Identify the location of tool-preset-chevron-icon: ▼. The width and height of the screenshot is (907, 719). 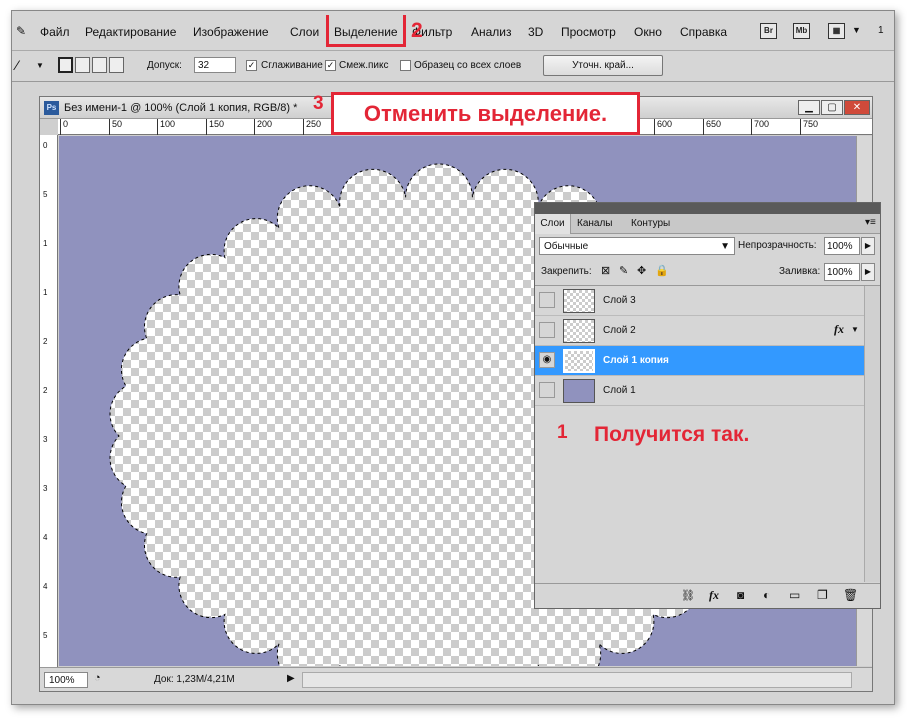
(40, 65).